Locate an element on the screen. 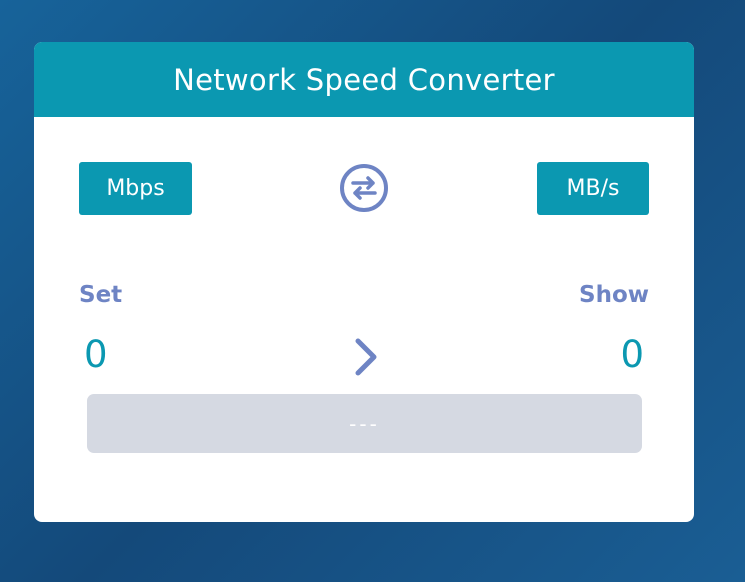  show-value-output: 0 is located at coordinates (632, 354).